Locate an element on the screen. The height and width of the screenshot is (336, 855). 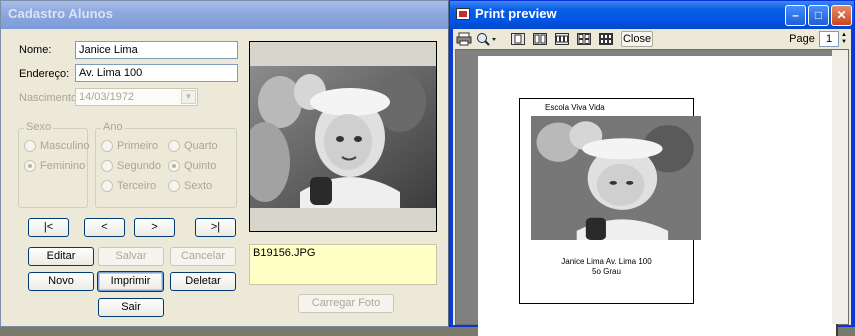
close-preview-button: Close is located at coordinates (637, 39).